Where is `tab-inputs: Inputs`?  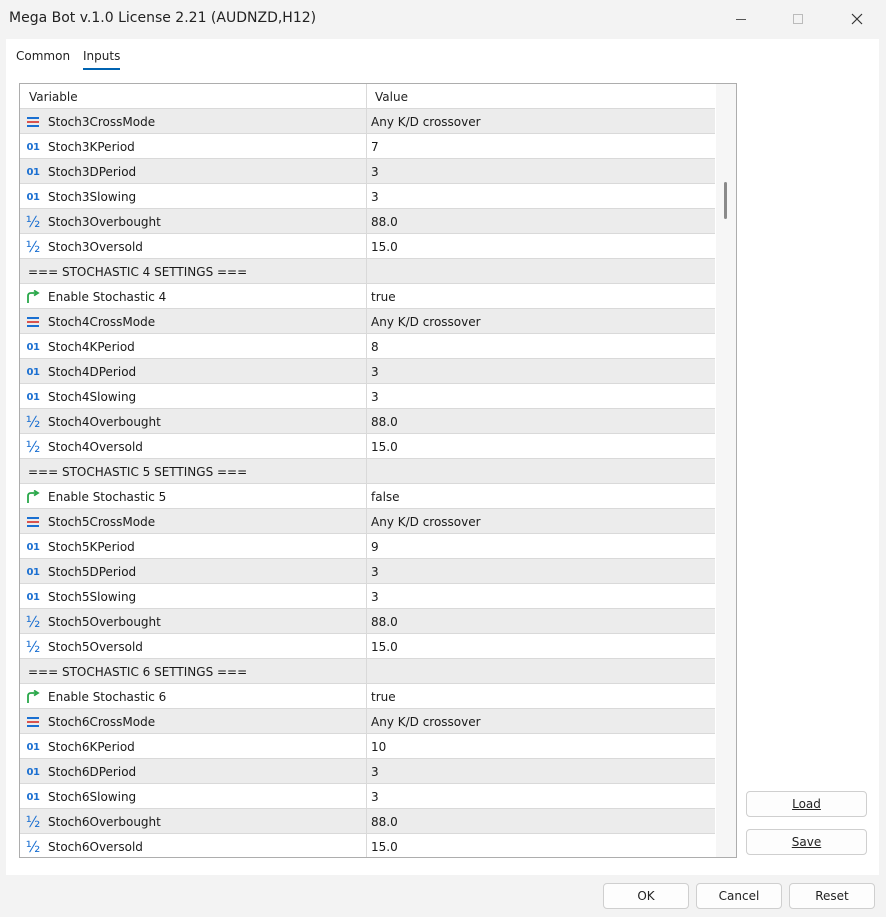 tab-inputs: Inputs is located at coordinates (101, 56).